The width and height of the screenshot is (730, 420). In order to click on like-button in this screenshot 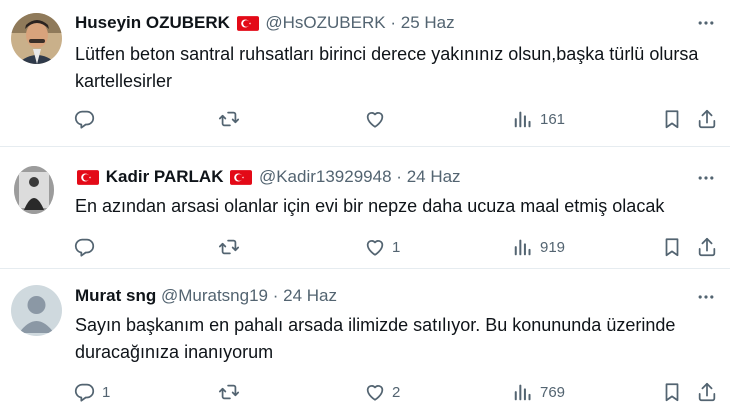, I will do `click(378, 119)`.